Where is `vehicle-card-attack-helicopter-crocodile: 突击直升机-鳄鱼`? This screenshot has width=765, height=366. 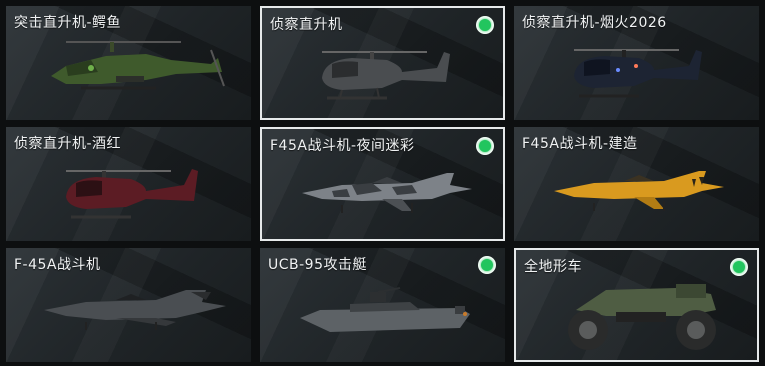 vehicle-card-attack-helicopter-crocodile: 突击直升机-鳄鱼 is located at coordinates (128, 63).